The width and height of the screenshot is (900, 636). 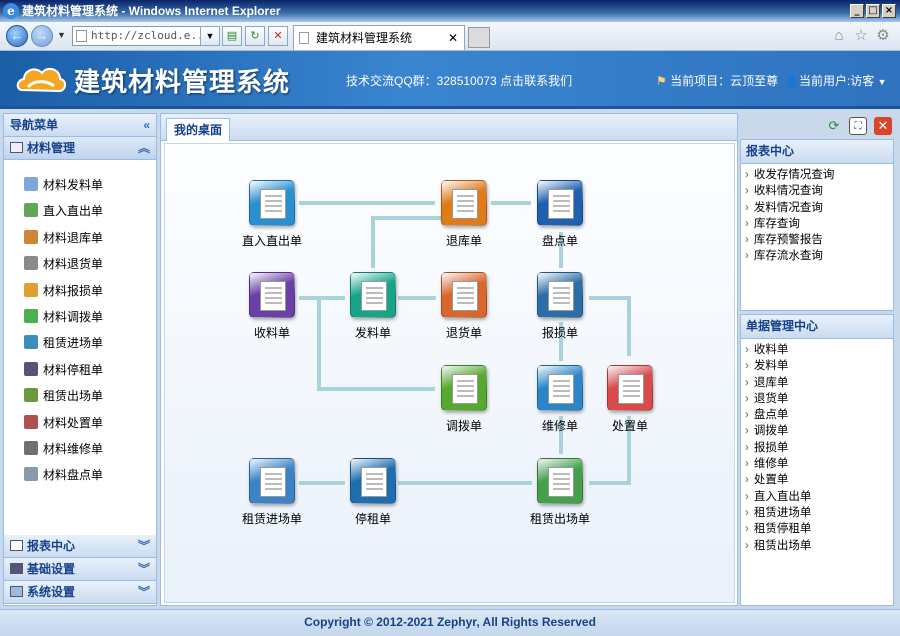 What do you see at coordinates (453, 38) in the screenshot?
I see `tab-close-button: ✕` at bounding box center [453, 38].